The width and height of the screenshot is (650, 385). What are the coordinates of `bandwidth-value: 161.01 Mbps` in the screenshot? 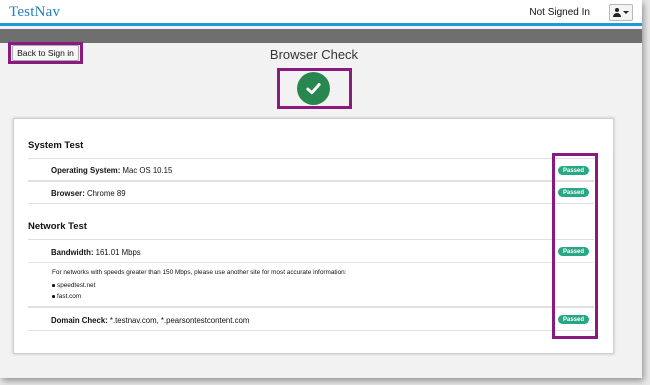 It's located at (117, 252).